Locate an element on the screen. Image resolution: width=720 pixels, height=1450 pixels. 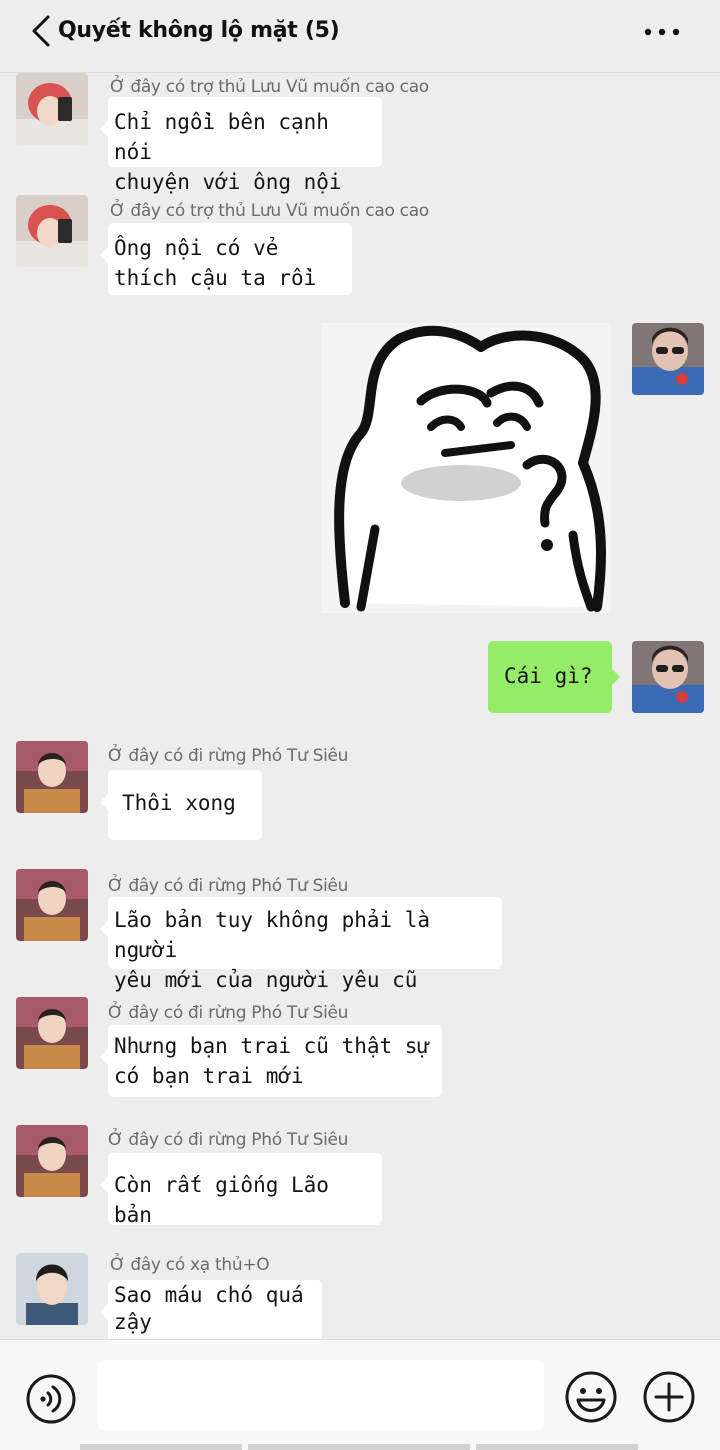
back-icon is located at coordinates (41, 31).